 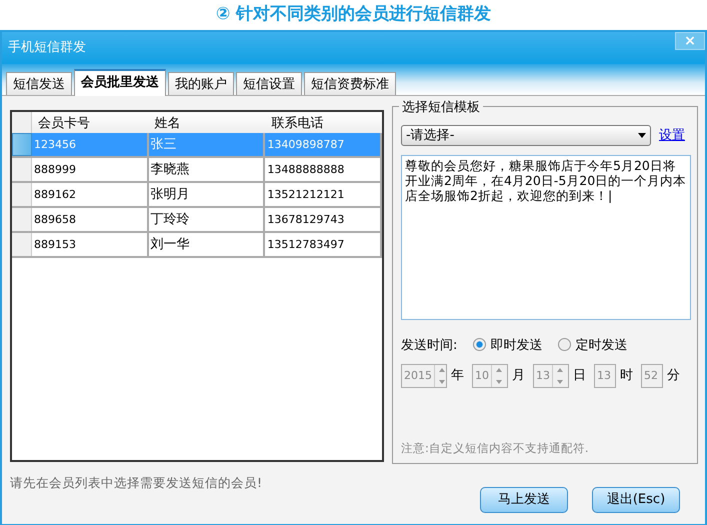 I want to click on radio-option: 定时发送, so click(x=593, y=346).